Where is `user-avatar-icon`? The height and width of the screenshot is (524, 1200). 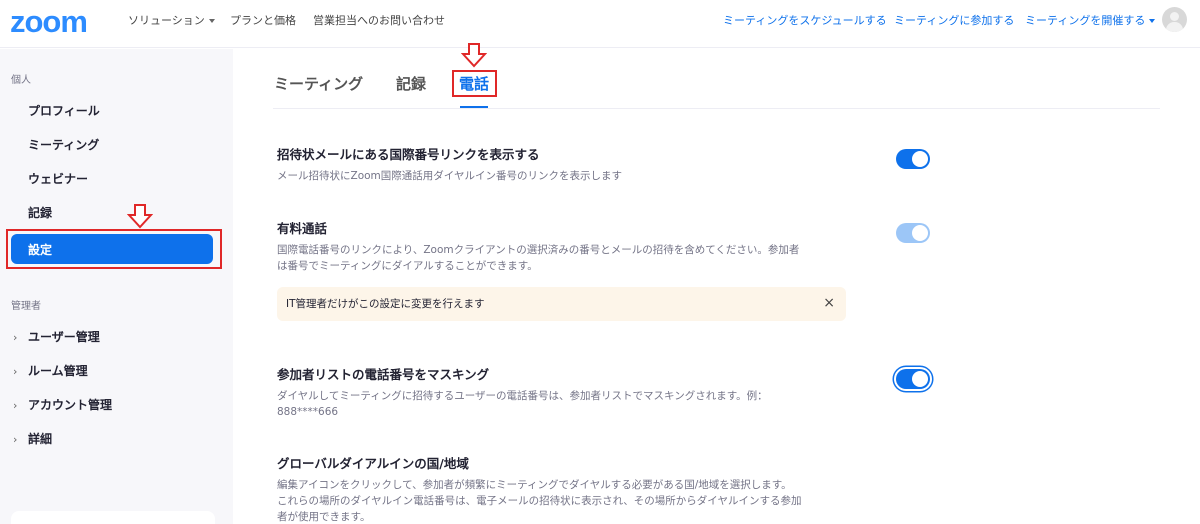 user-avatar-icon is located at coordinates (1174, 19).